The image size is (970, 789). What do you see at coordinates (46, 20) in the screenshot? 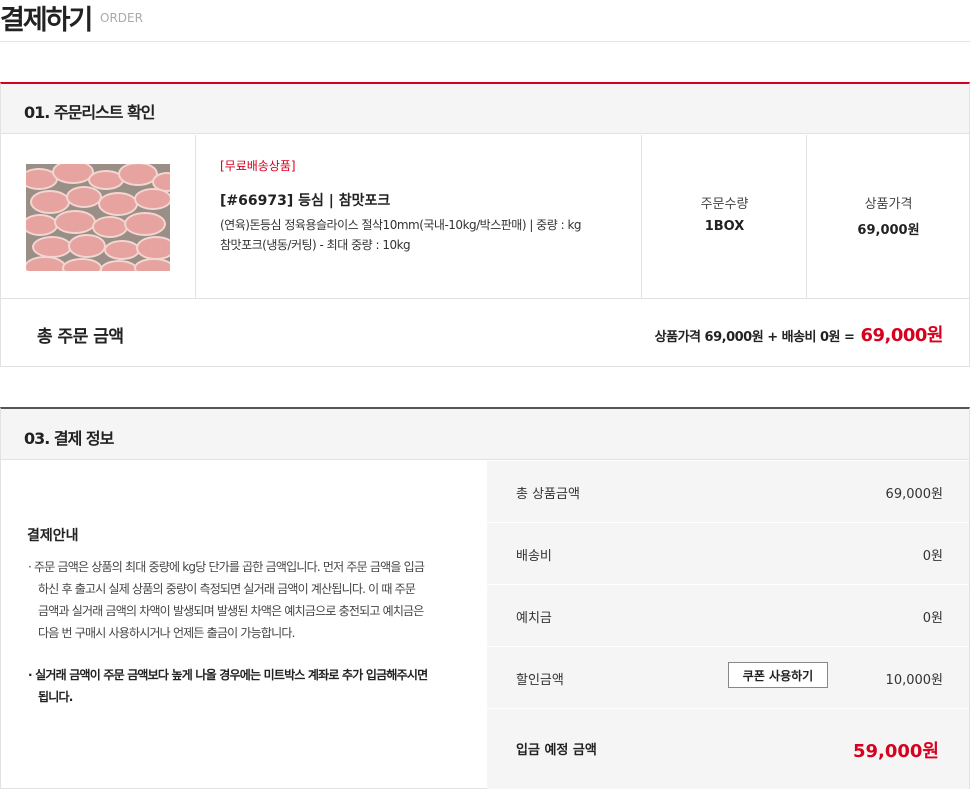
I see `page-title: 결제하기` at bounding box center [46, 20].